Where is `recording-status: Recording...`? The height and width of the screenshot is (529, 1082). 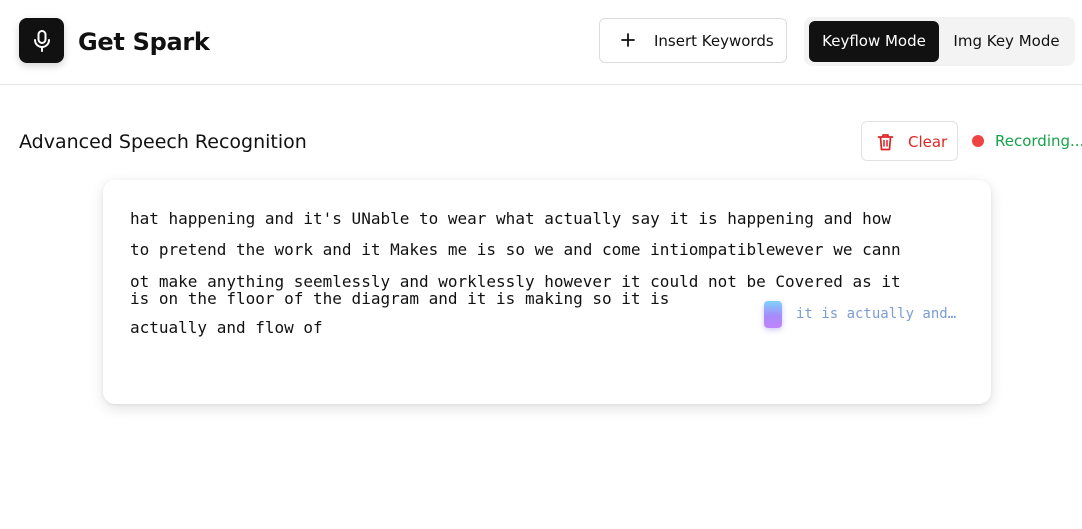 recording-status: Recording... is located at coordinates (1038, 141).